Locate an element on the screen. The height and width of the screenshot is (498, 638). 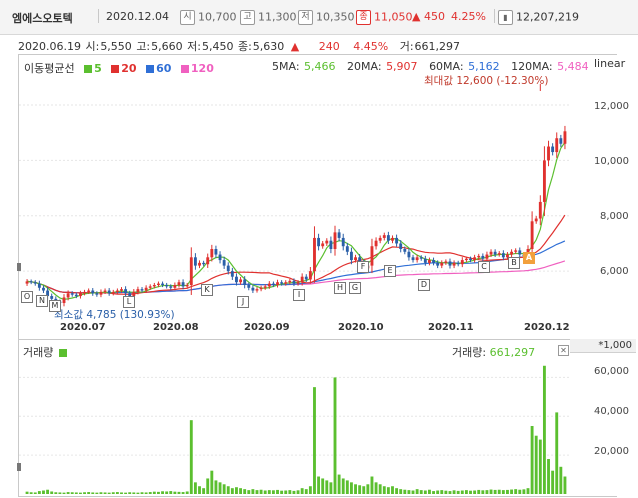
pattern-marker: L is located at coordinates (129, 302).